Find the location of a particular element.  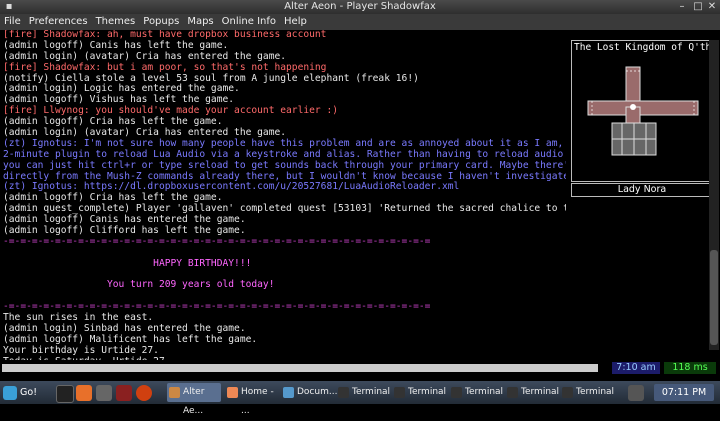

map-drawing is located at coordinates (643, 111).